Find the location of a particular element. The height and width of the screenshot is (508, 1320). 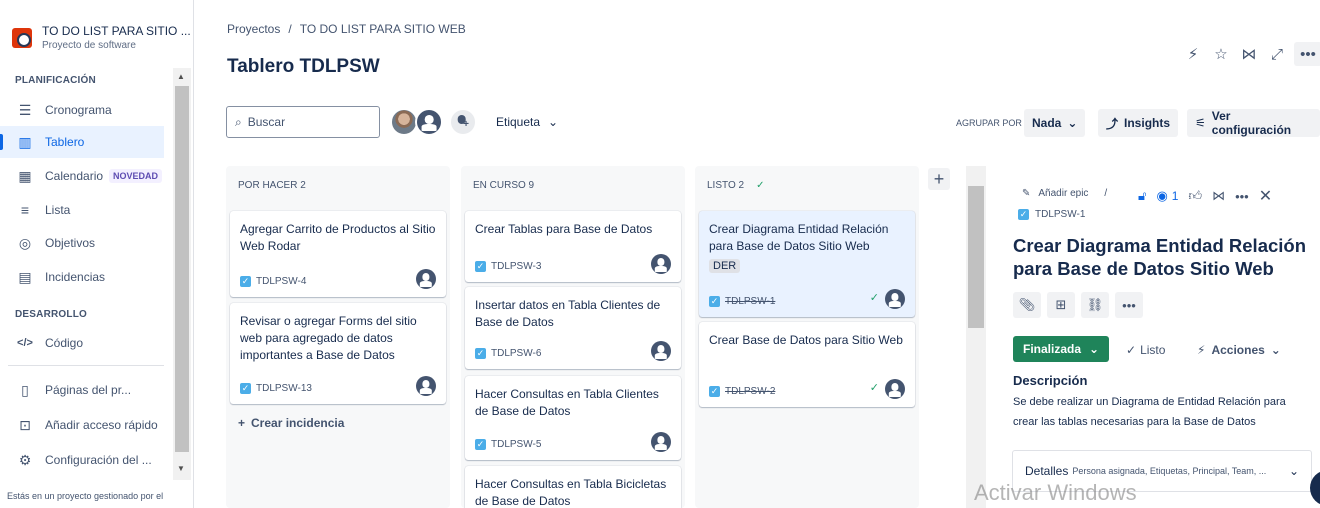

card-key: TDLPSW-5 is located at coordinates (516, 444).